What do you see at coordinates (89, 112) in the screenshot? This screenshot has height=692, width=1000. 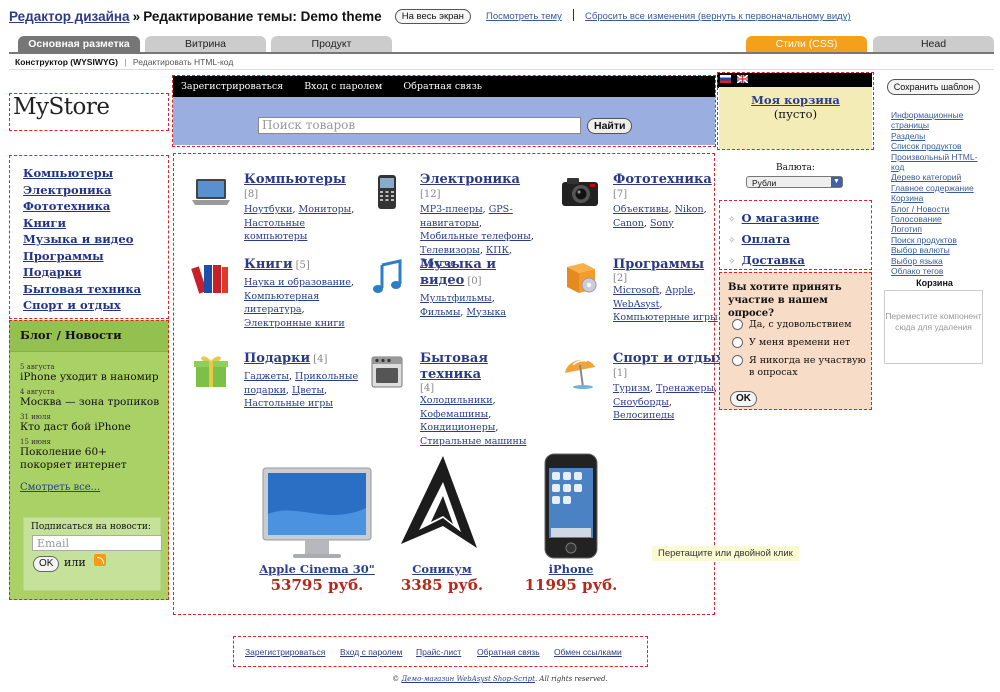 I see `logo-block: MyStore` at bounding box center [89, 112].